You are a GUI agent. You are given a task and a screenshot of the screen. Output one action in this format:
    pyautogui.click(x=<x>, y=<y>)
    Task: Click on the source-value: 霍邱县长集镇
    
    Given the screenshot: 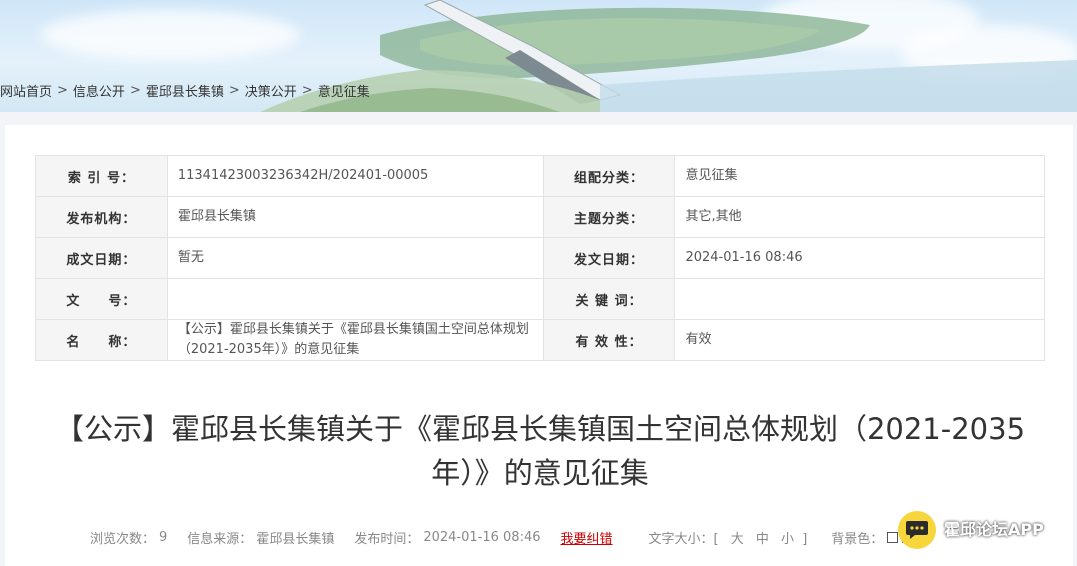 What is the action you would take?
    pyautogui.click(x=295, y=539)
    